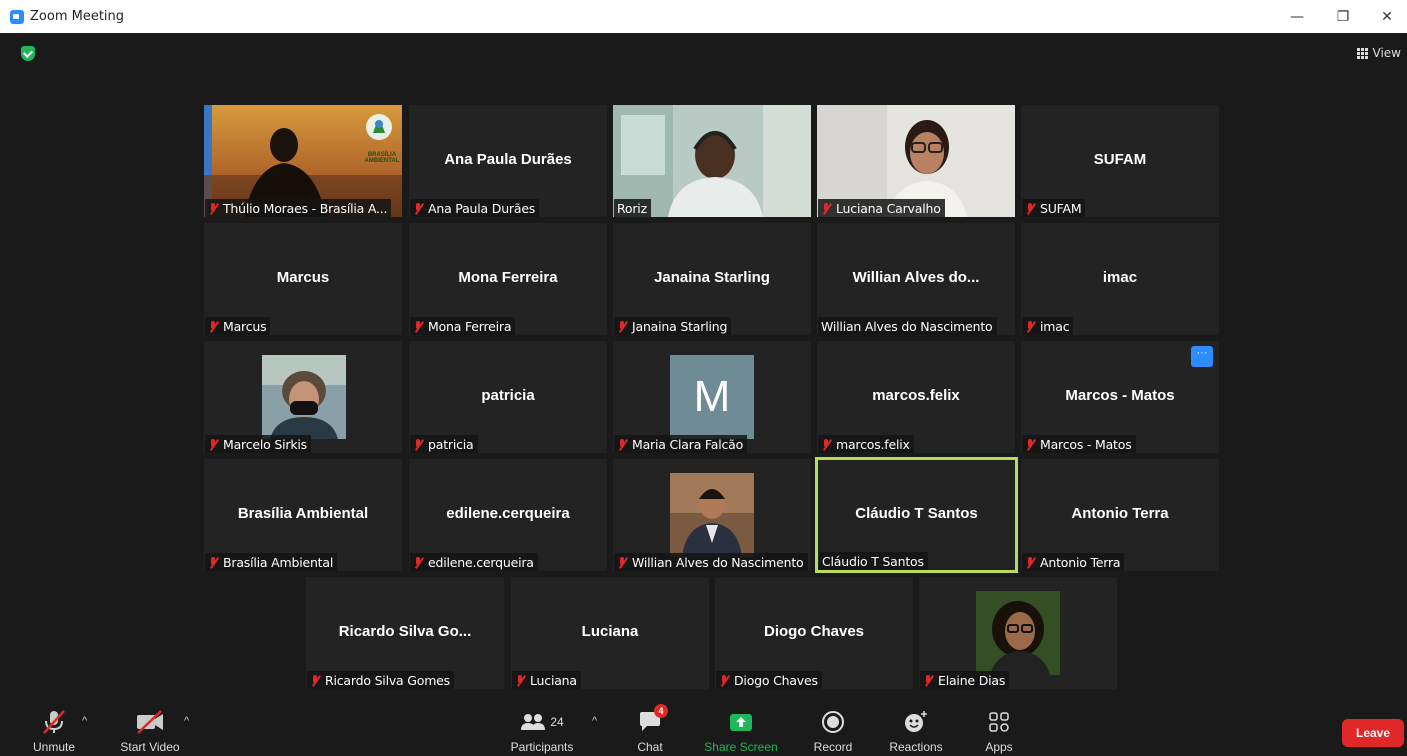 Image resolution: width=1407 pixels, height=756 pixels. I want to click on participant-tile: Janaina Starling Janaina Starling, so click(712, 279).